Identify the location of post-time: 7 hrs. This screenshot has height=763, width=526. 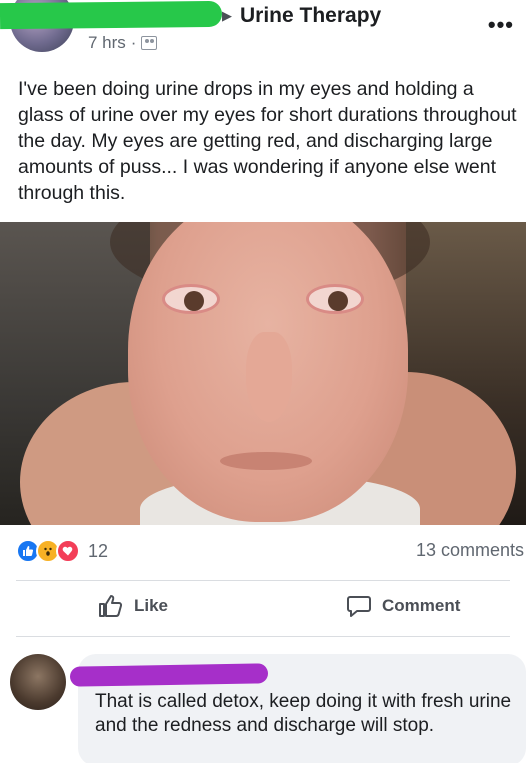
(107, 43).